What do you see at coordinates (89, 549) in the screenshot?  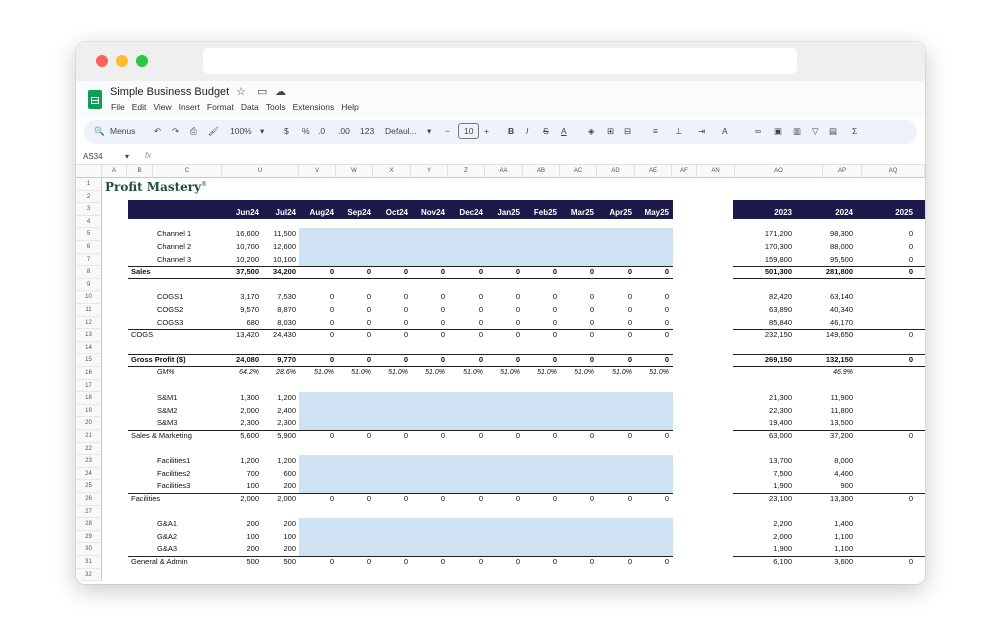 I see `row-header-30: 30` at bounding box center [89, 549].